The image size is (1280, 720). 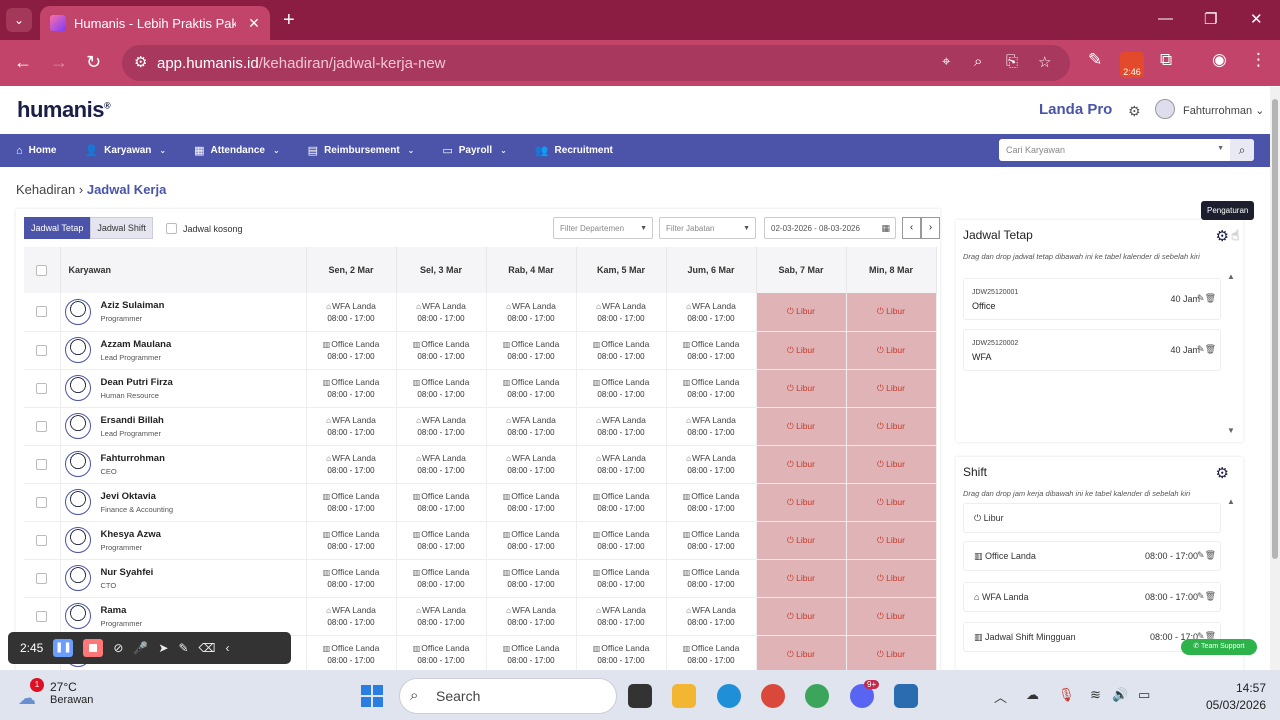 What do you see at coordinates (1165, 18) in the screenshot?
I see `minimize-button: —` at bounding box center [1165, 18].